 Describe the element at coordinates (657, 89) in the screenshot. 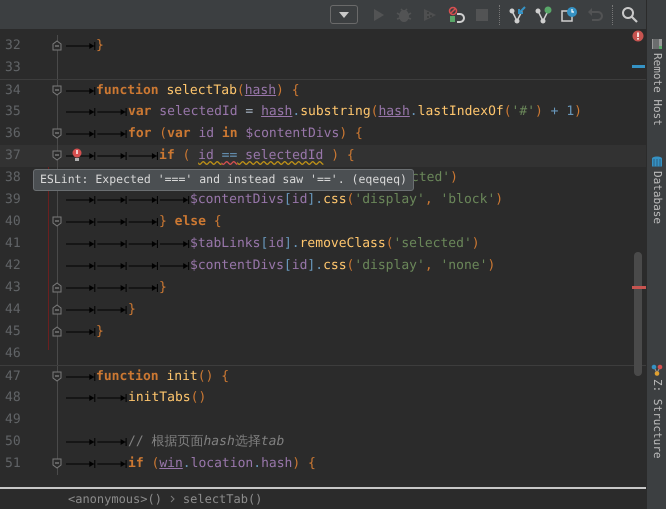

I see `tab-label: Remote Host` at that location.